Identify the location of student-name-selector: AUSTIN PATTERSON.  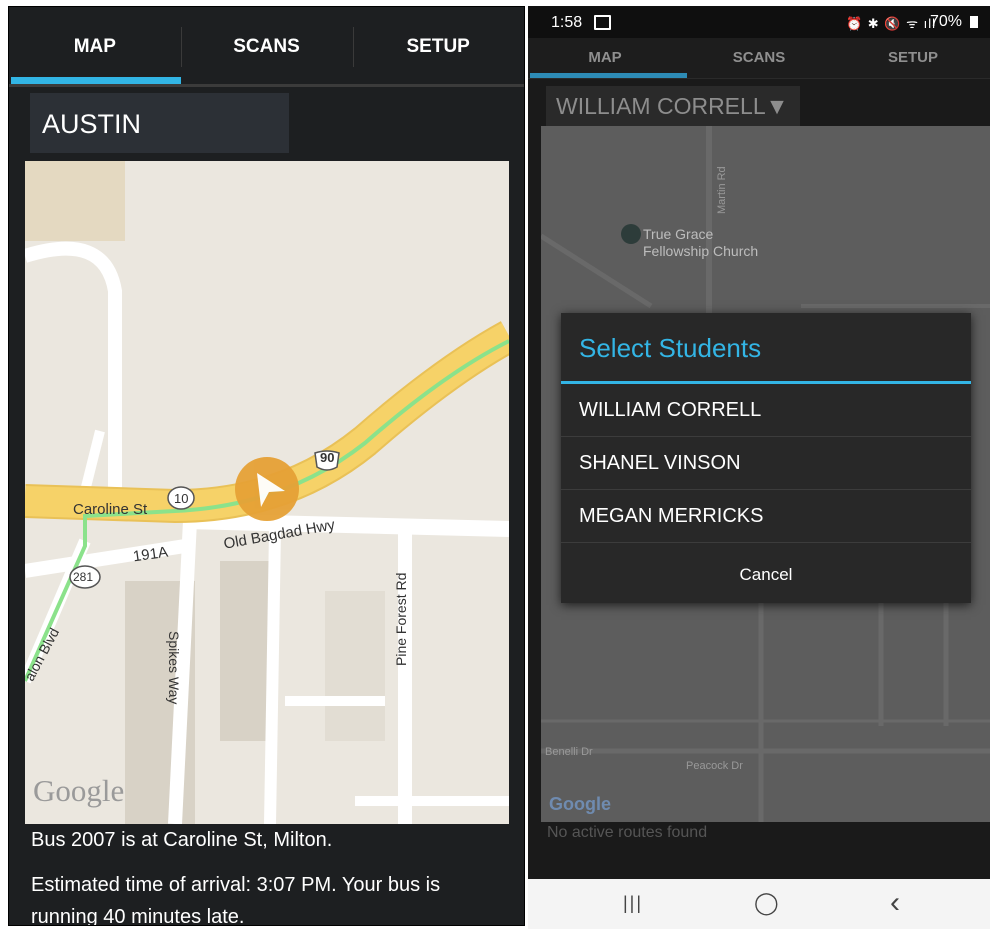
(159, 147).